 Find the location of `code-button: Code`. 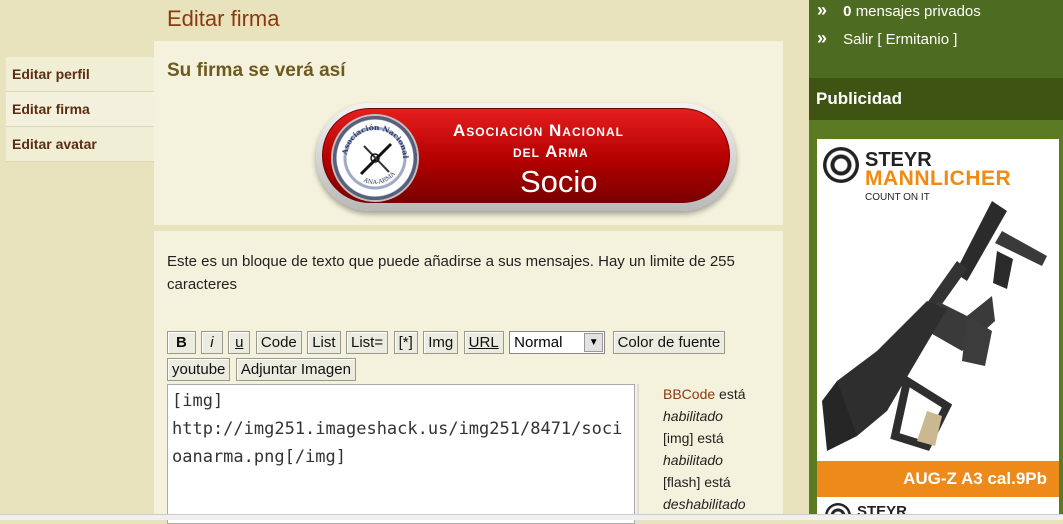

code-button: Code is located at coordinates (278, 342).